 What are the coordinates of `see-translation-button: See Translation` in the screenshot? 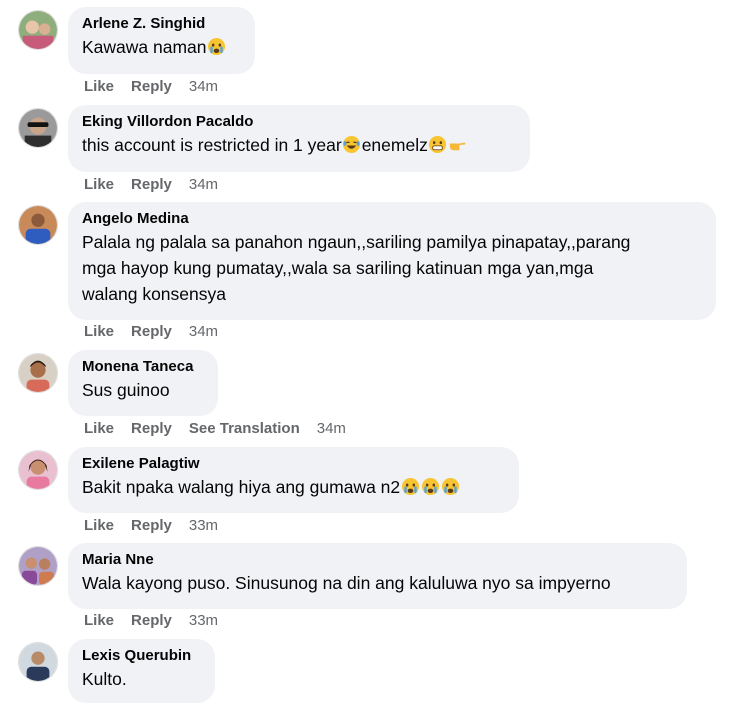 It's located at (244, 428).